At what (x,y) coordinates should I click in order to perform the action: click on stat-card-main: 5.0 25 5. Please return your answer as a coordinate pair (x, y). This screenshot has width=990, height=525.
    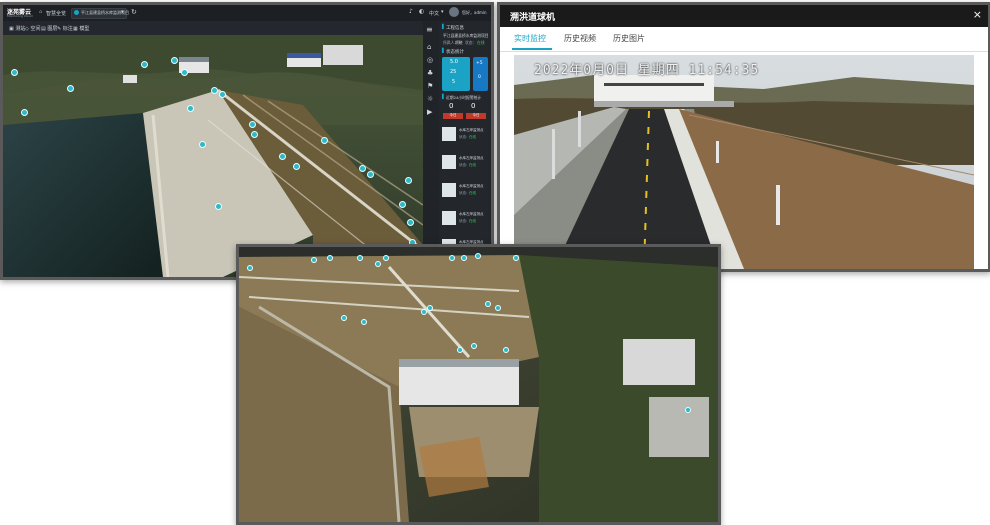
    Looking at the image, I should click on (456, 74).